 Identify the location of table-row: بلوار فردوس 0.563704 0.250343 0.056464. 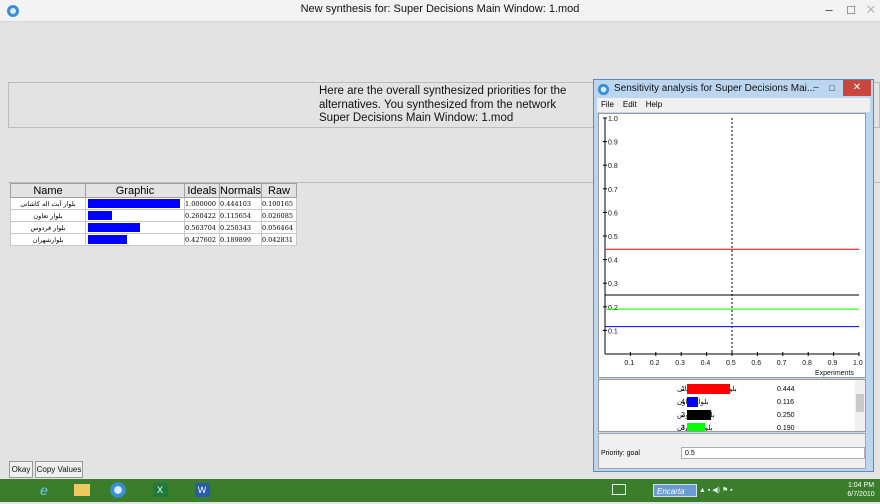
(153, 227).